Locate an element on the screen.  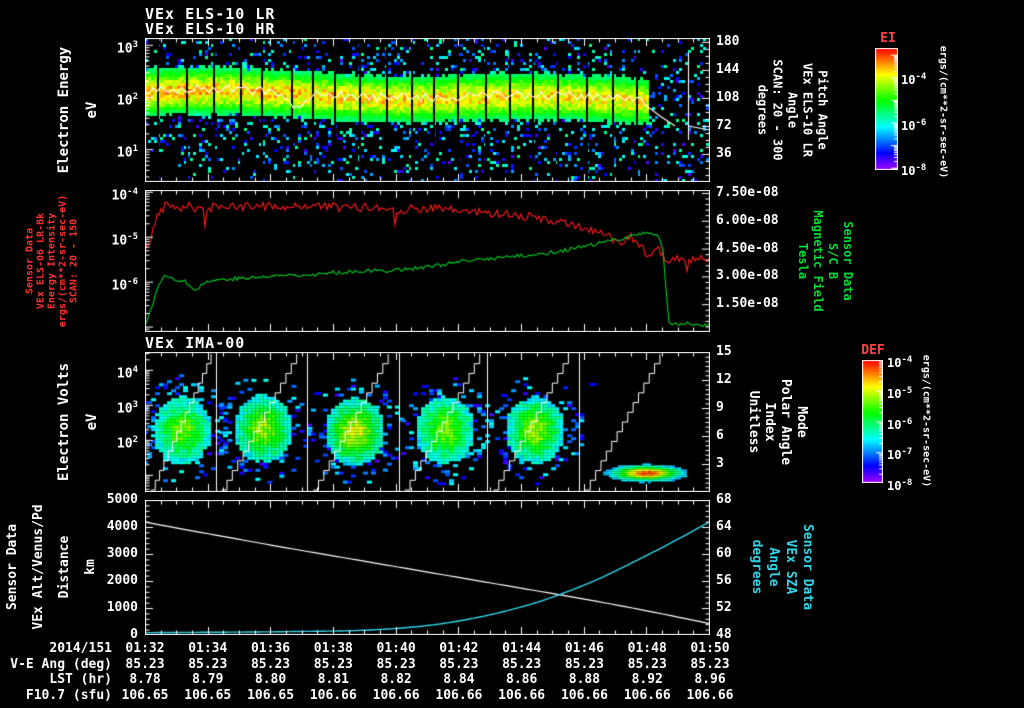
axis-label-line: S/C B is located at coordinates (833, 261).